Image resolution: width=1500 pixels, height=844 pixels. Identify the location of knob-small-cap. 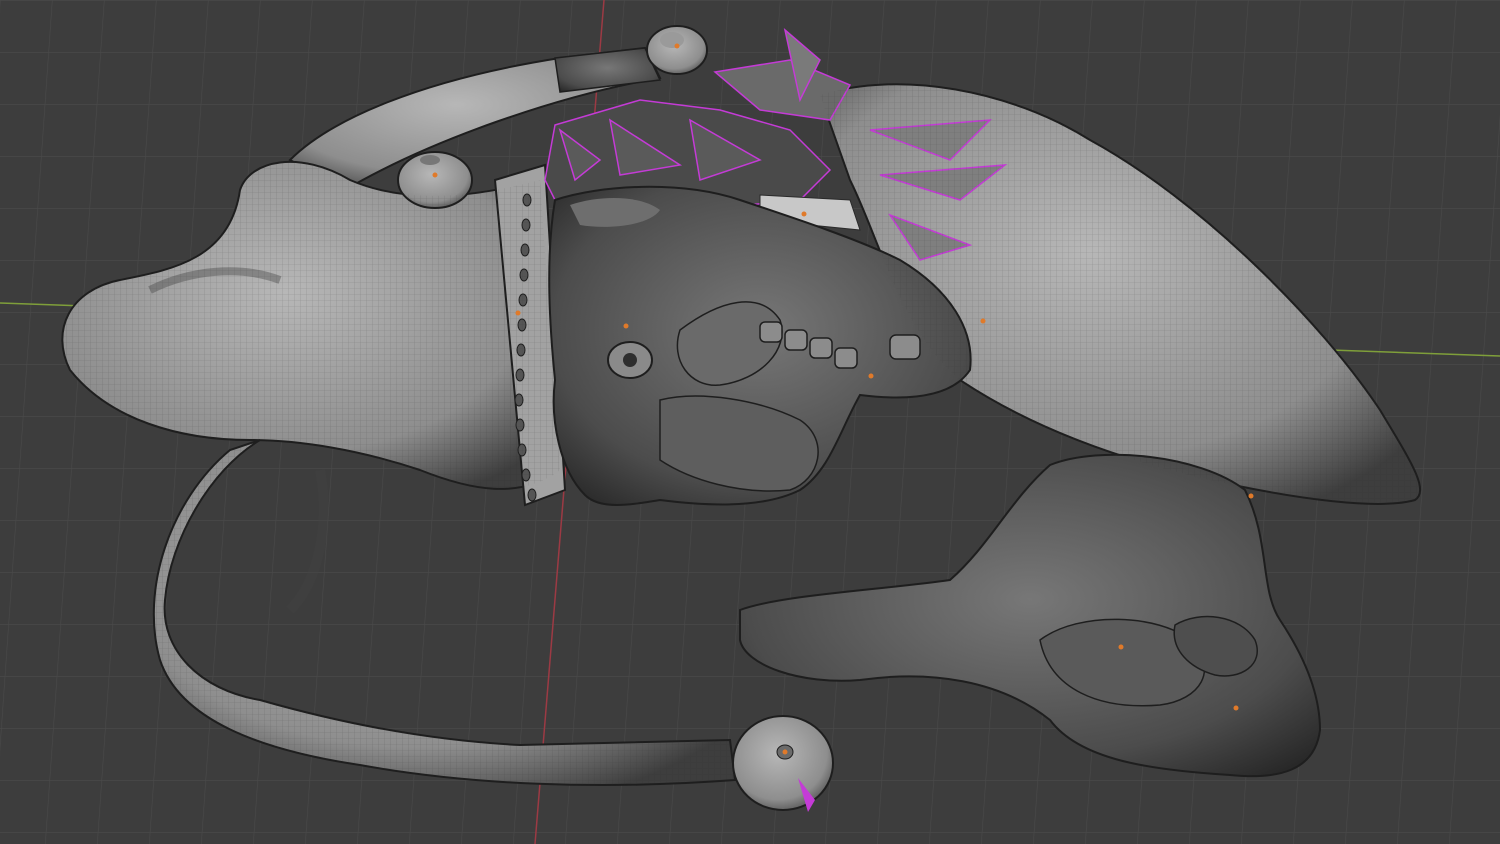
(430, 160).